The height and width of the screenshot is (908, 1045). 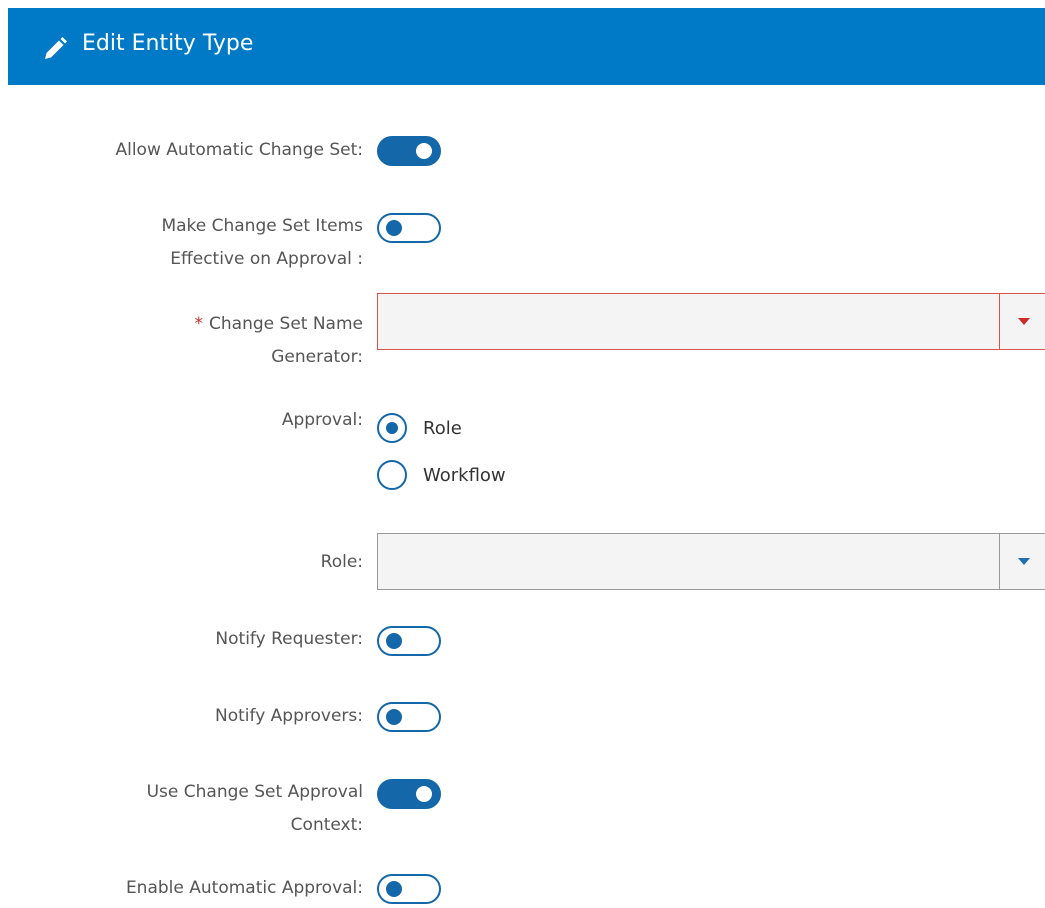 I want to click on allow-automatic-change-set-label: Allow Automatic Change Set:, so click(x=239, y=150).